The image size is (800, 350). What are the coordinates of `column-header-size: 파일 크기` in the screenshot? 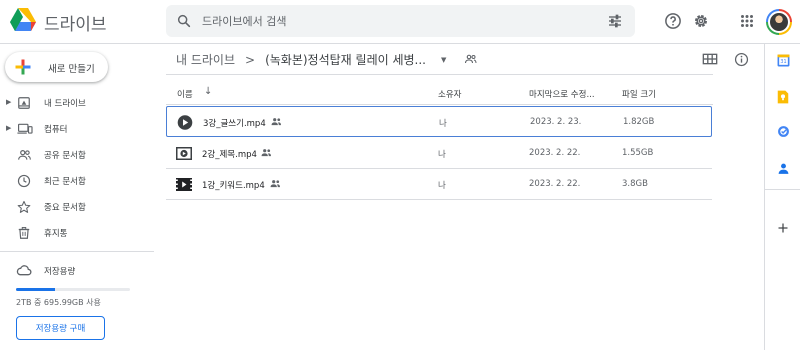 It's located at (639, 94).